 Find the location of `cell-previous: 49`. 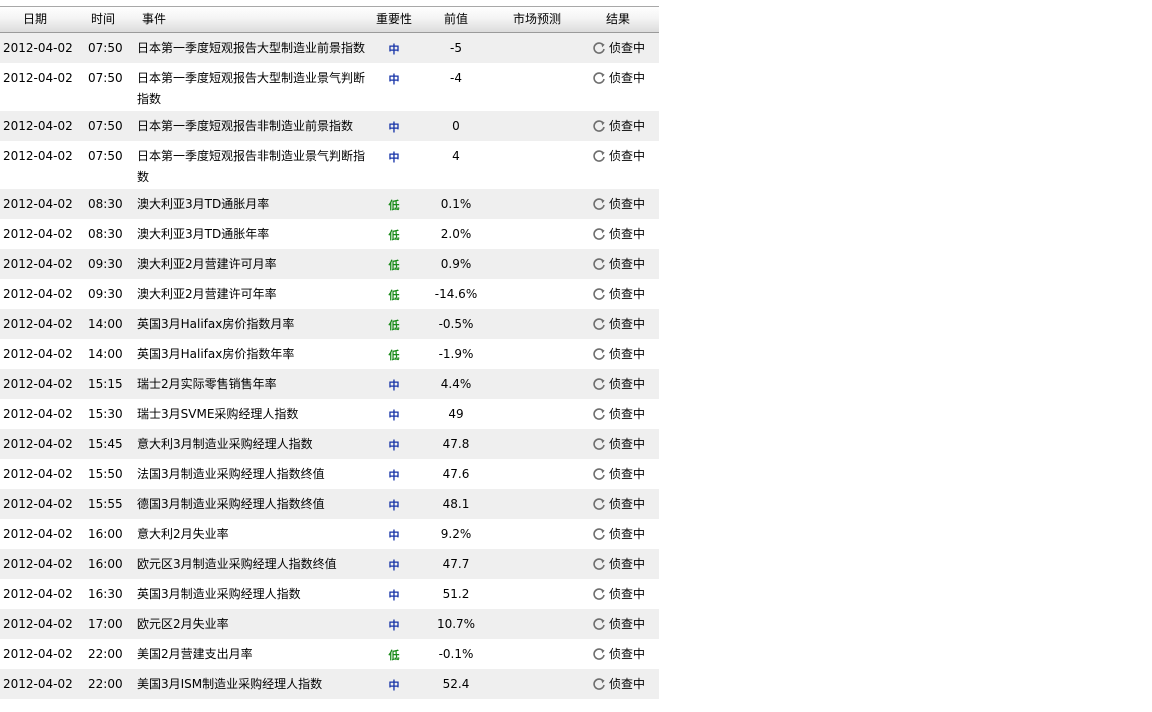

cell-previous: 49 is located at coordinates (456, 414).